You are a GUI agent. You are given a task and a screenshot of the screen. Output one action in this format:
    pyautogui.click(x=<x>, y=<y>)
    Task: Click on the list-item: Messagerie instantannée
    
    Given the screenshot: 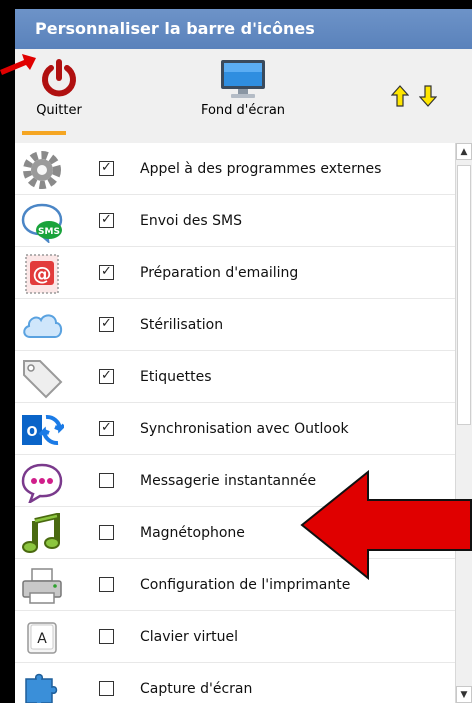 What is the action you would take?
    pyautogui.click(x=235, y=481)
    